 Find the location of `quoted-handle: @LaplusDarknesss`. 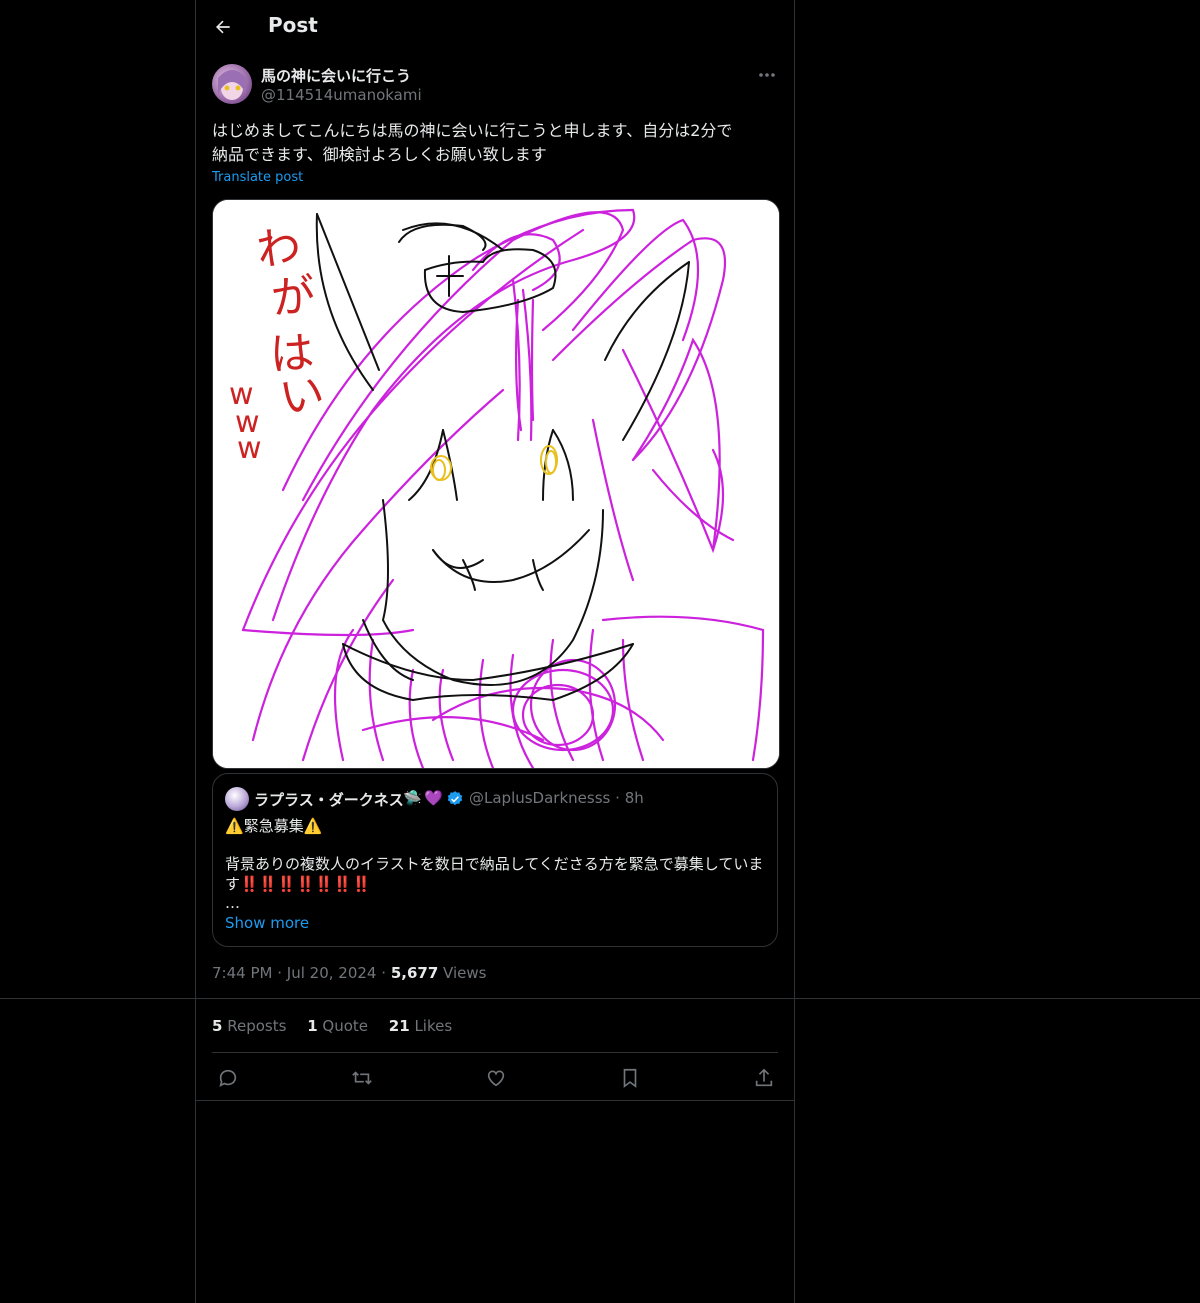

quoted-handle: @LaplusDarknesss is located at coordinates (539, 798).